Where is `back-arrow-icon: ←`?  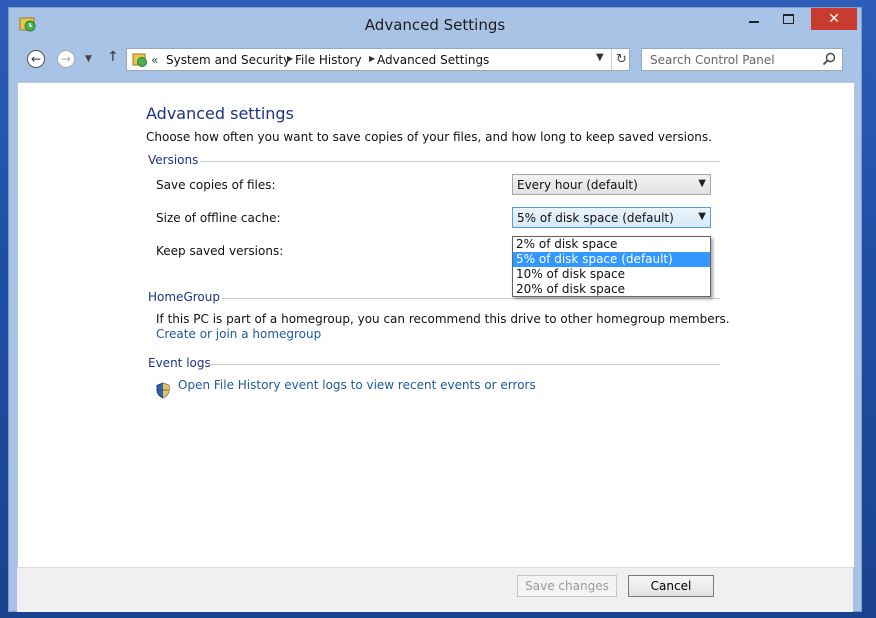
back-arrow-icon: ← is located at coordinates (36, 59).